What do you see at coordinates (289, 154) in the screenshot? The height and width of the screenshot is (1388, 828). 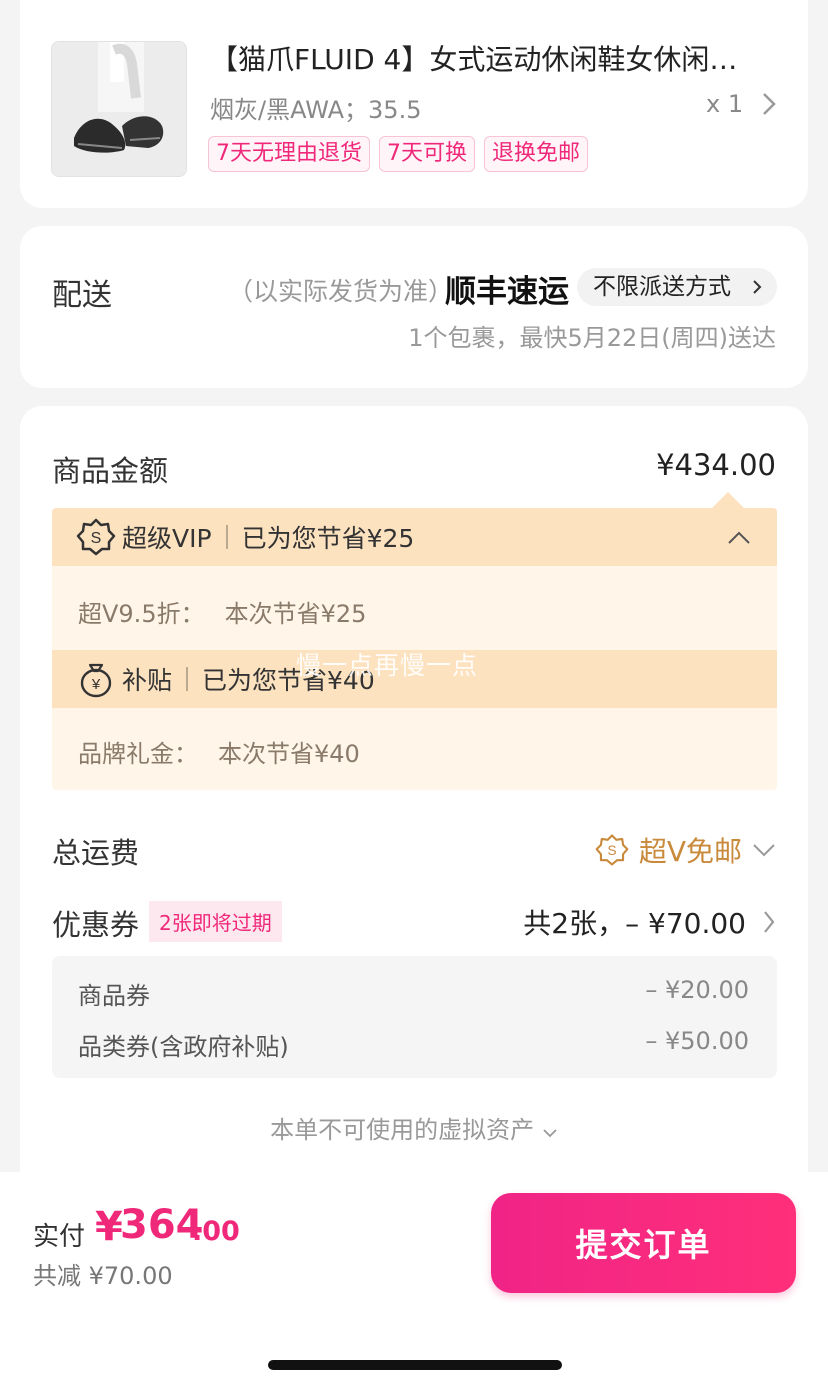 I see `service-tag: 7天无理由退货` at bounding box center [289, 154].